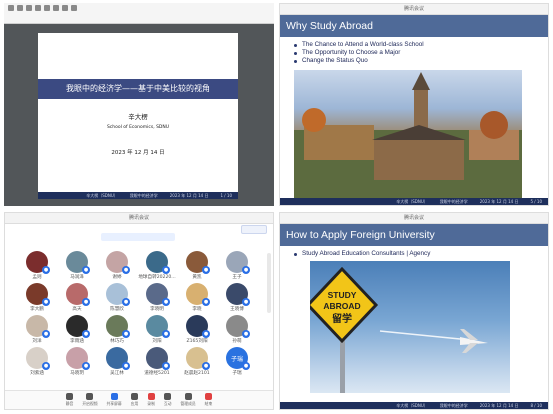 Image resolution: width=553 pixels, height=414 pixels. What do you see at coordinates (65, 8) in the screenshot?
I see `zoom-out-icon` at bounding box center [65, 8].